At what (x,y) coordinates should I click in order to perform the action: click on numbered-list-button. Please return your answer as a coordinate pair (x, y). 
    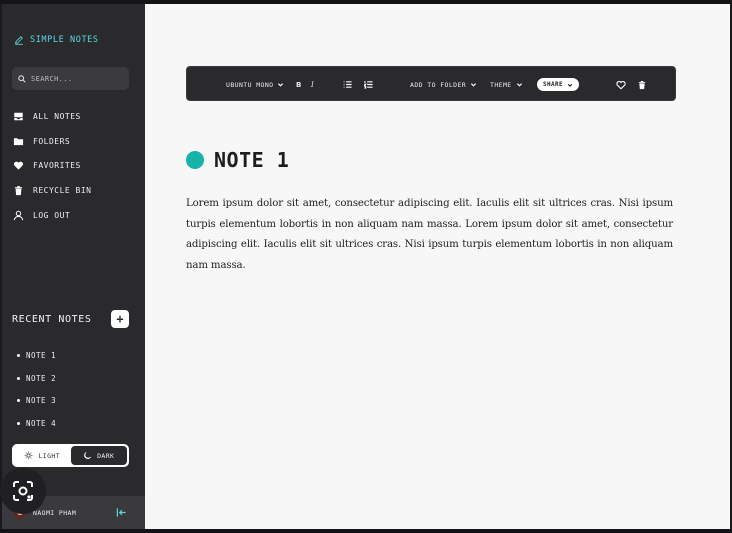
    Looking at the image, I should click on (368, 84).